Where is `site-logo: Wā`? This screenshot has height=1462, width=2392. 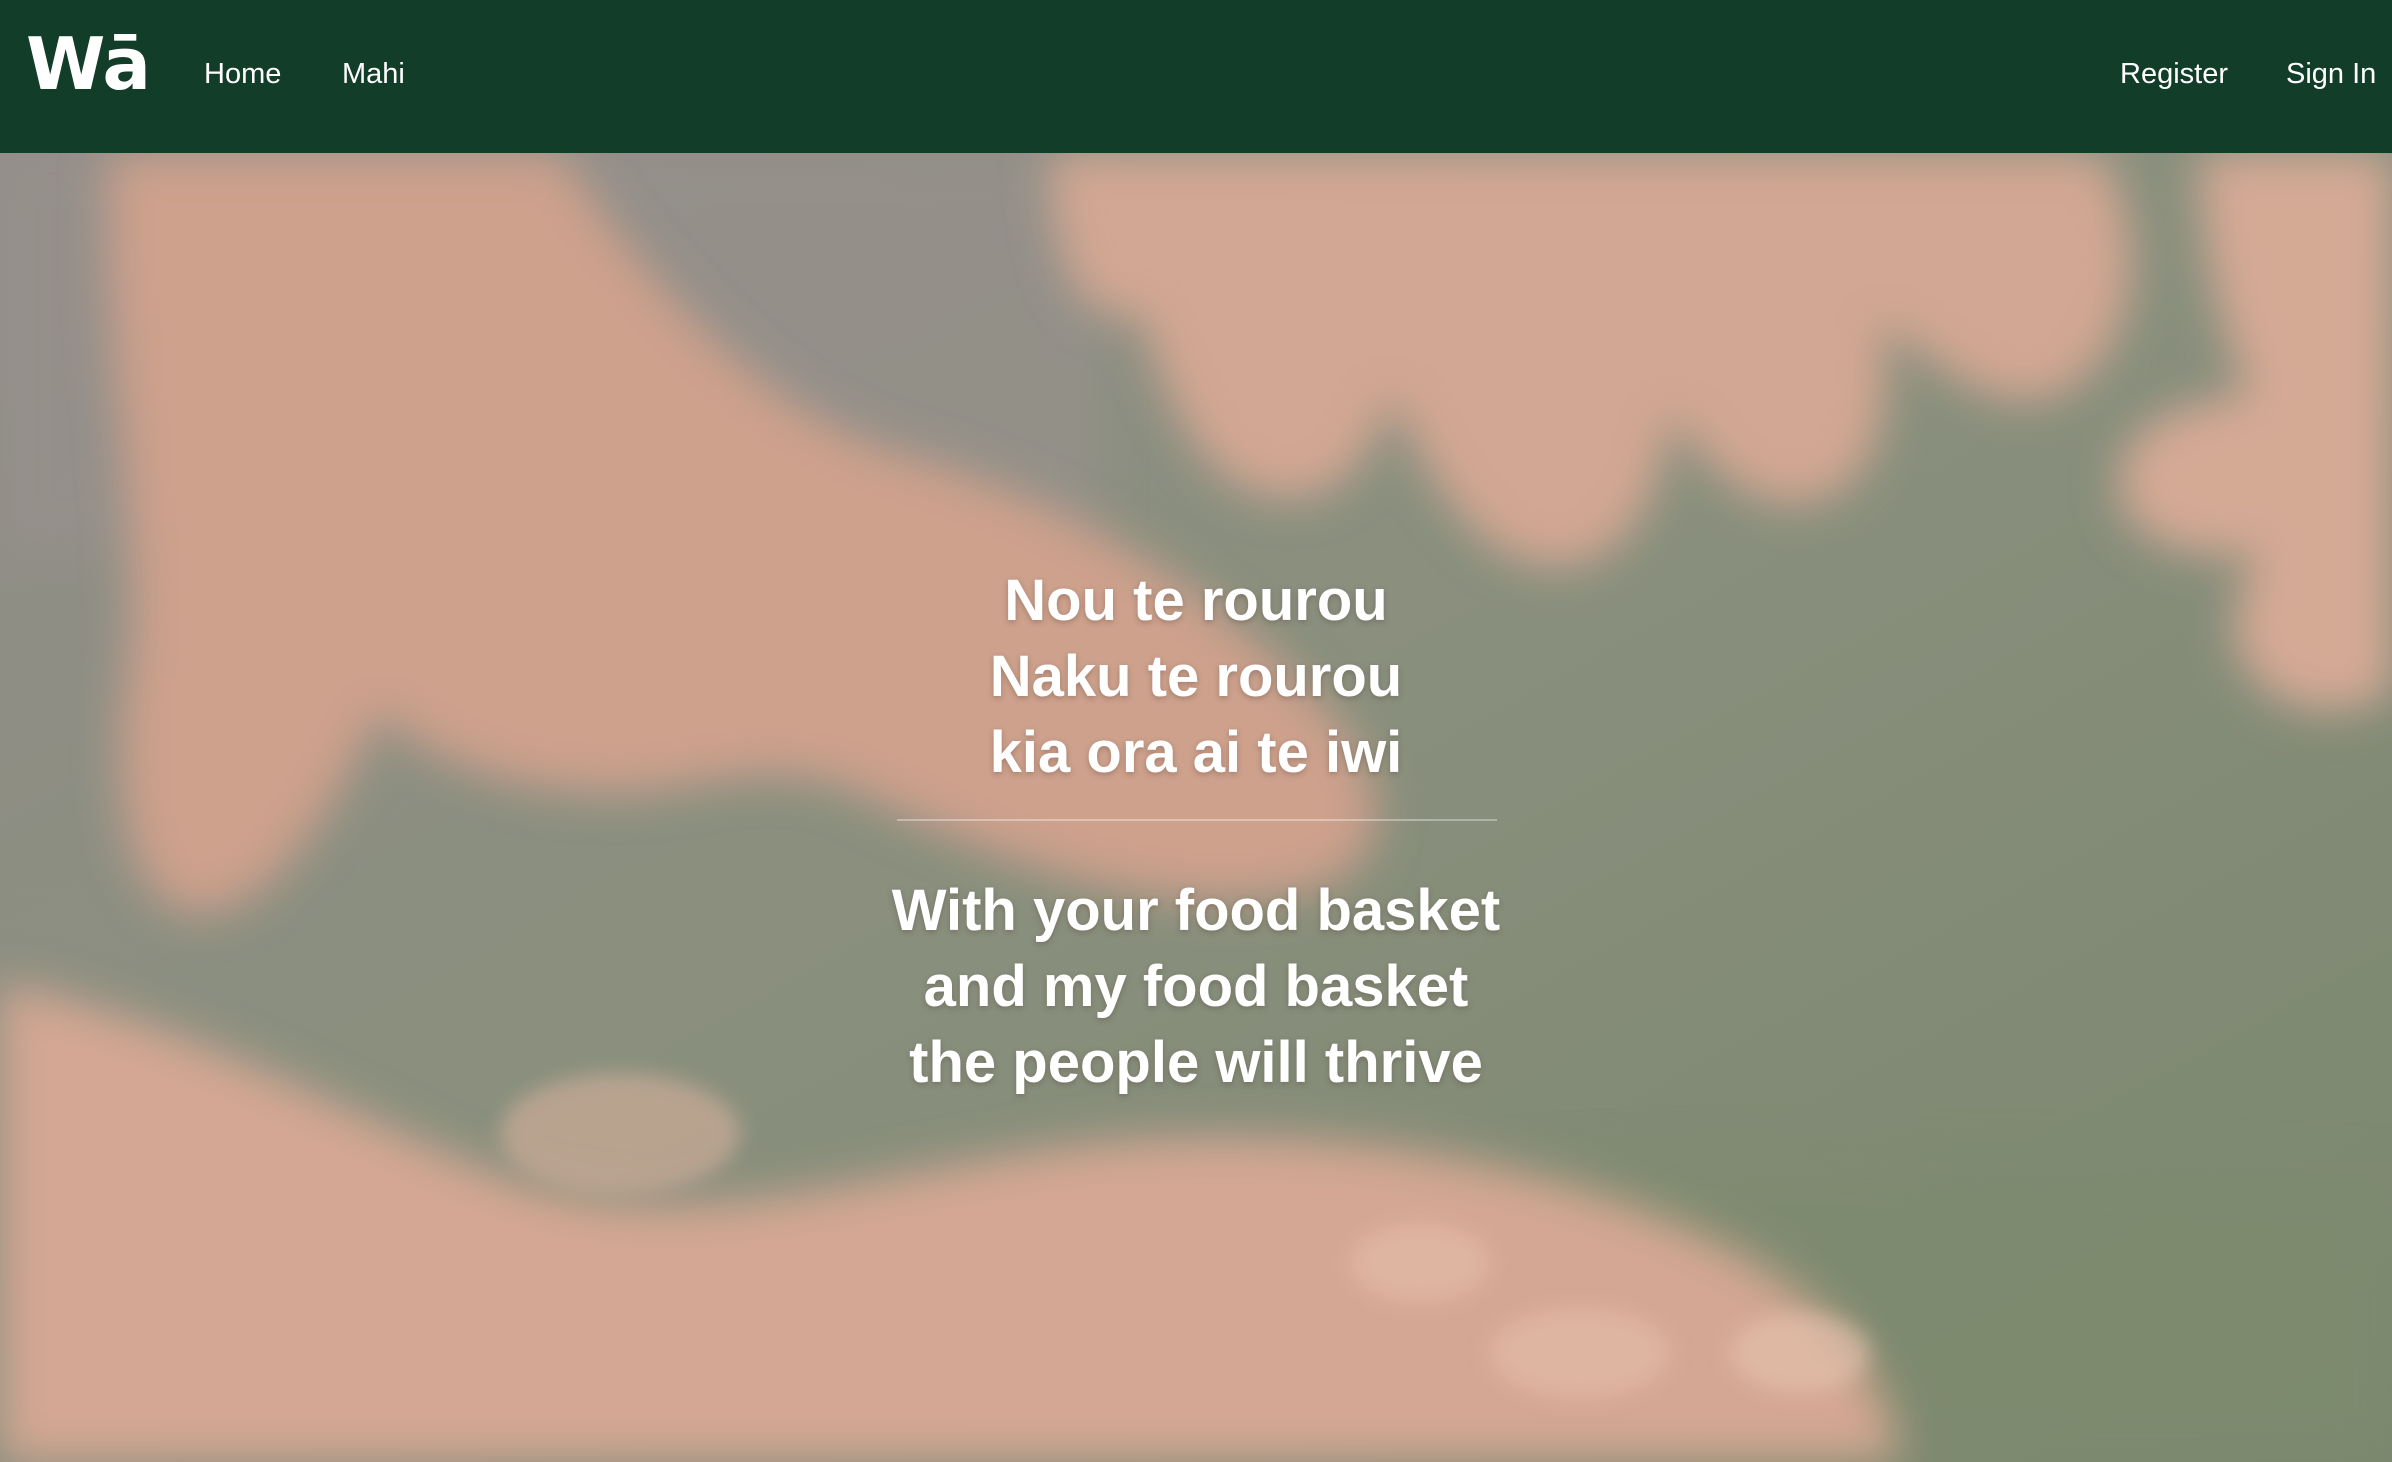 site-logo: Wā is located at coordinates (88, 64).